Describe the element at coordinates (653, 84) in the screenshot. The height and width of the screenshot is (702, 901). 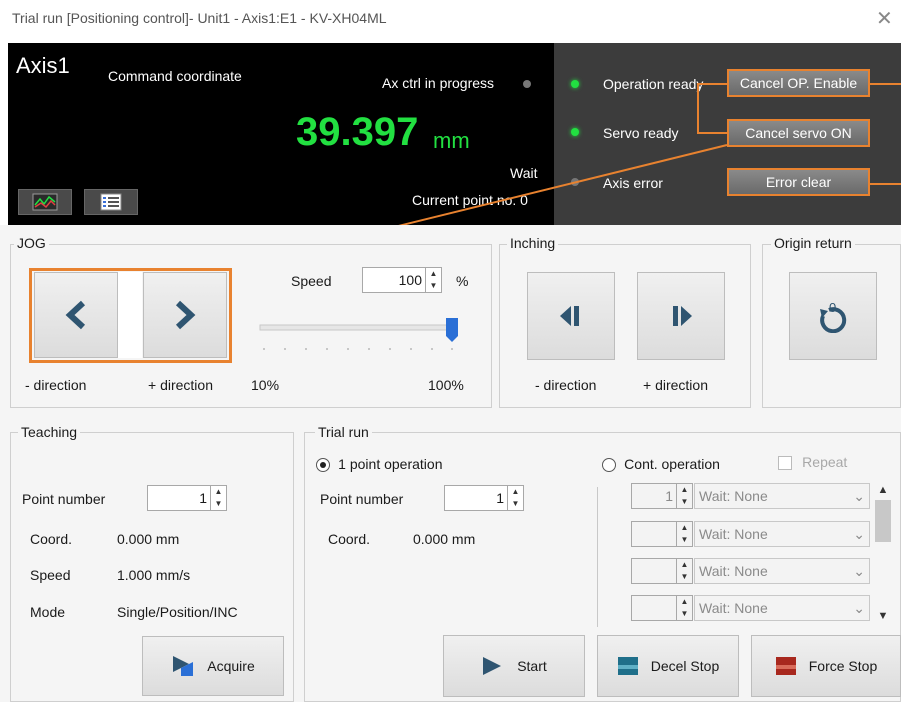
I see `operation-ready-label: Operation ready` at that location.